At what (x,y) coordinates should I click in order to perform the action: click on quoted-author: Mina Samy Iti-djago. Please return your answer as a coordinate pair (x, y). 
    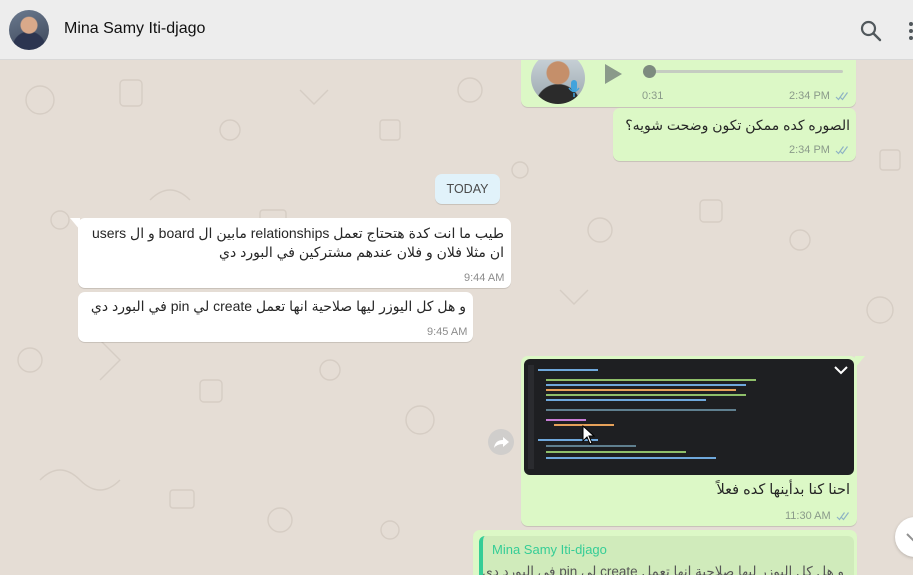
    Looking at the image, I should click on (549, 549).